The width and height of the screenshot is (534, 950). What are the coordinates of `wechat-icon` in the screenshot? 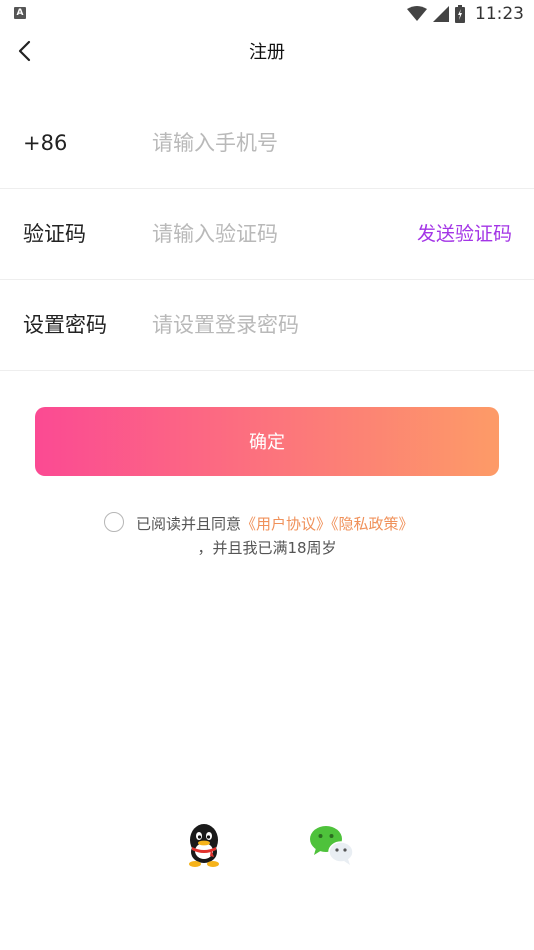 It's located at (332, 845).